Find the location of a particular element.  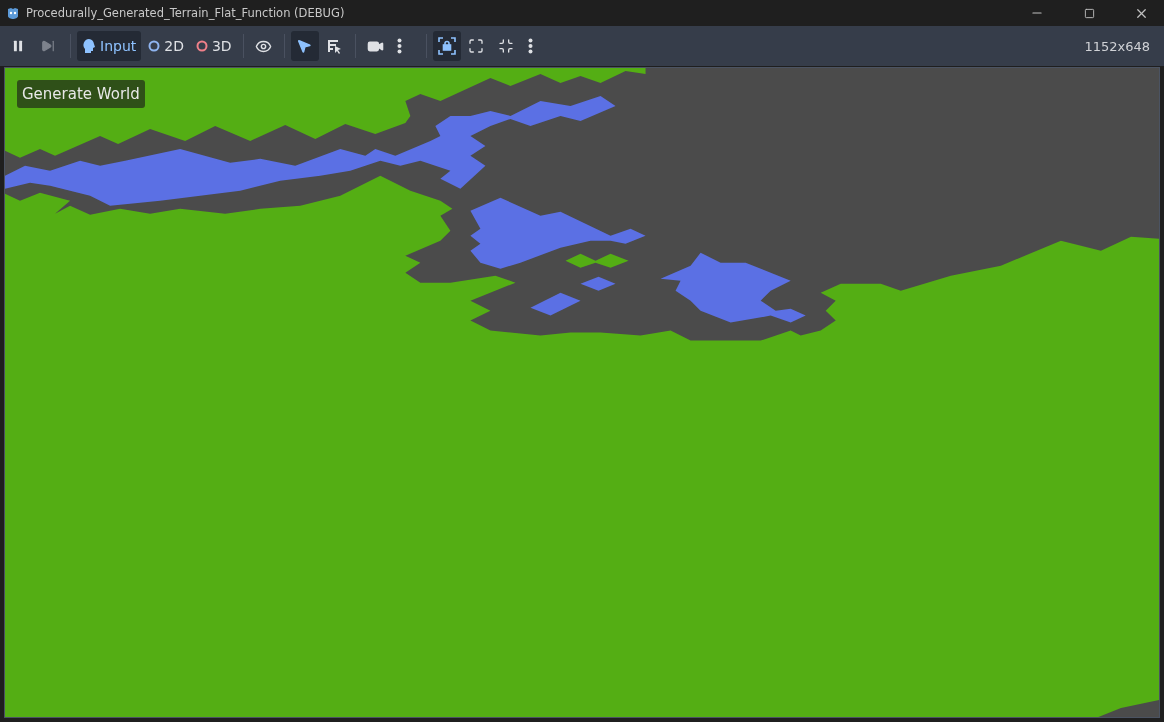

expand-icon is located at coordinates (475, 46).